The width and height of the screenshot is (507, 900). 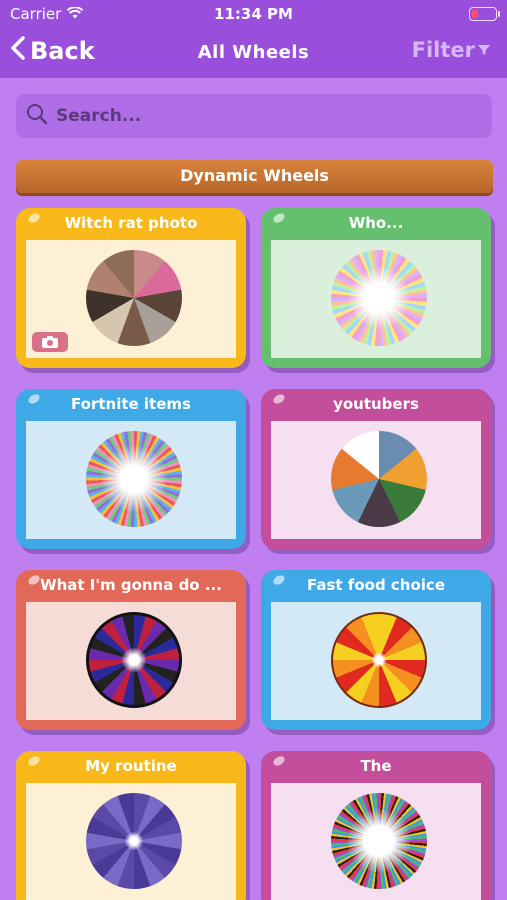 I want to click on camera-icon, so click(x=50, y=342).